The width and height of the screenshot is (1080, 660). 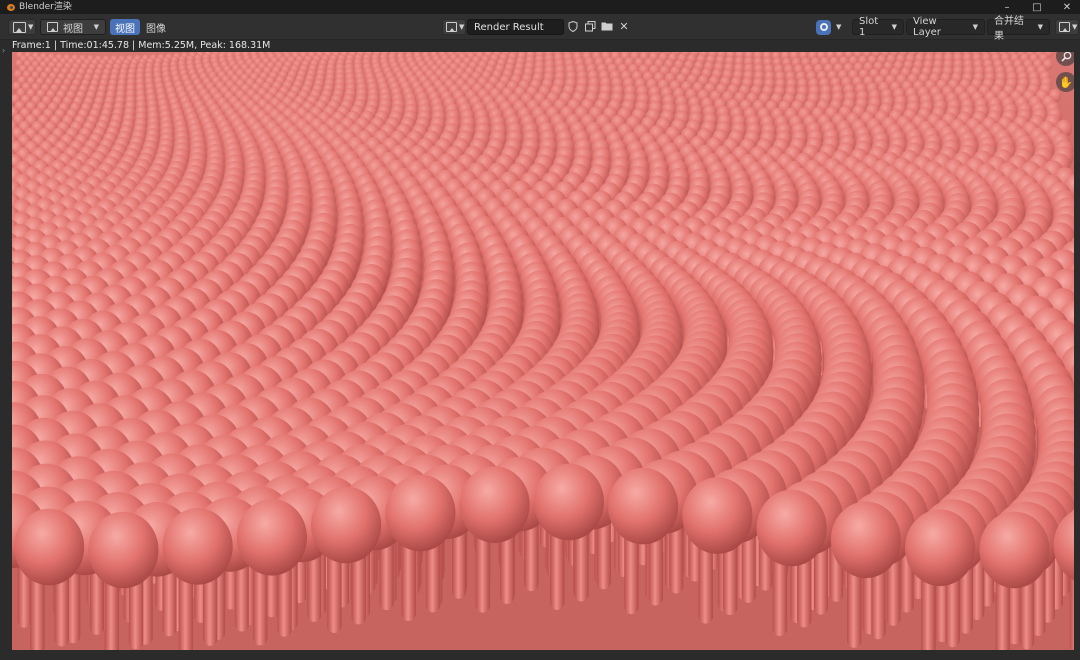 I want to click on render-slot-icon, so click(x=823, y=27).